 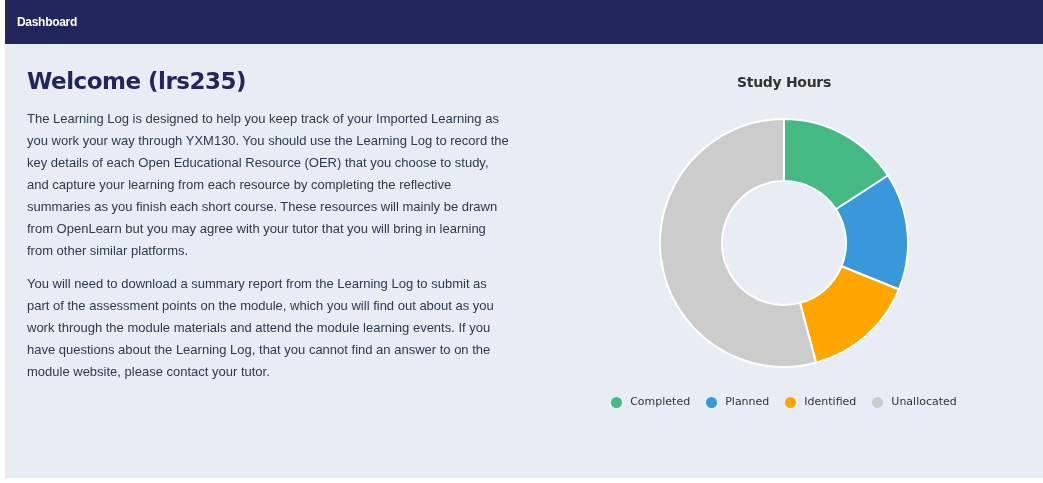 I want to click on legend-label: Planned, so click(x=747, y=402).